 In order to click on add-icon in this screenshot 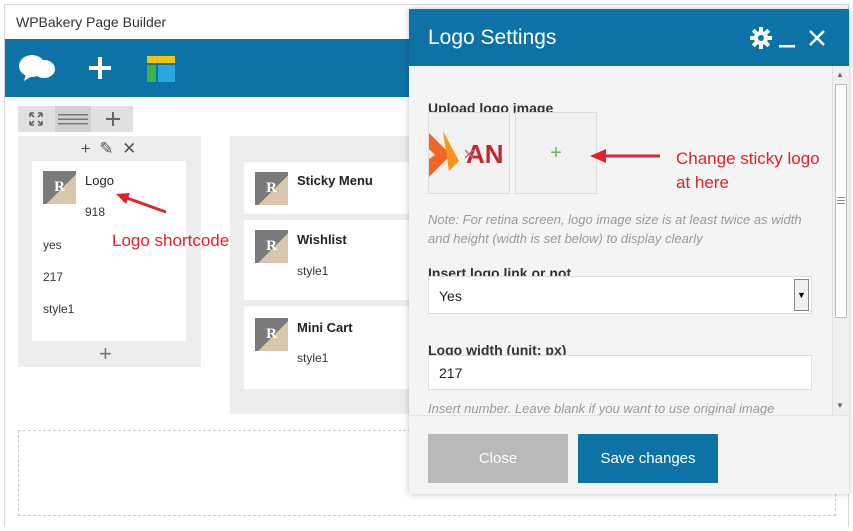, I will do `click(113, 119)`.